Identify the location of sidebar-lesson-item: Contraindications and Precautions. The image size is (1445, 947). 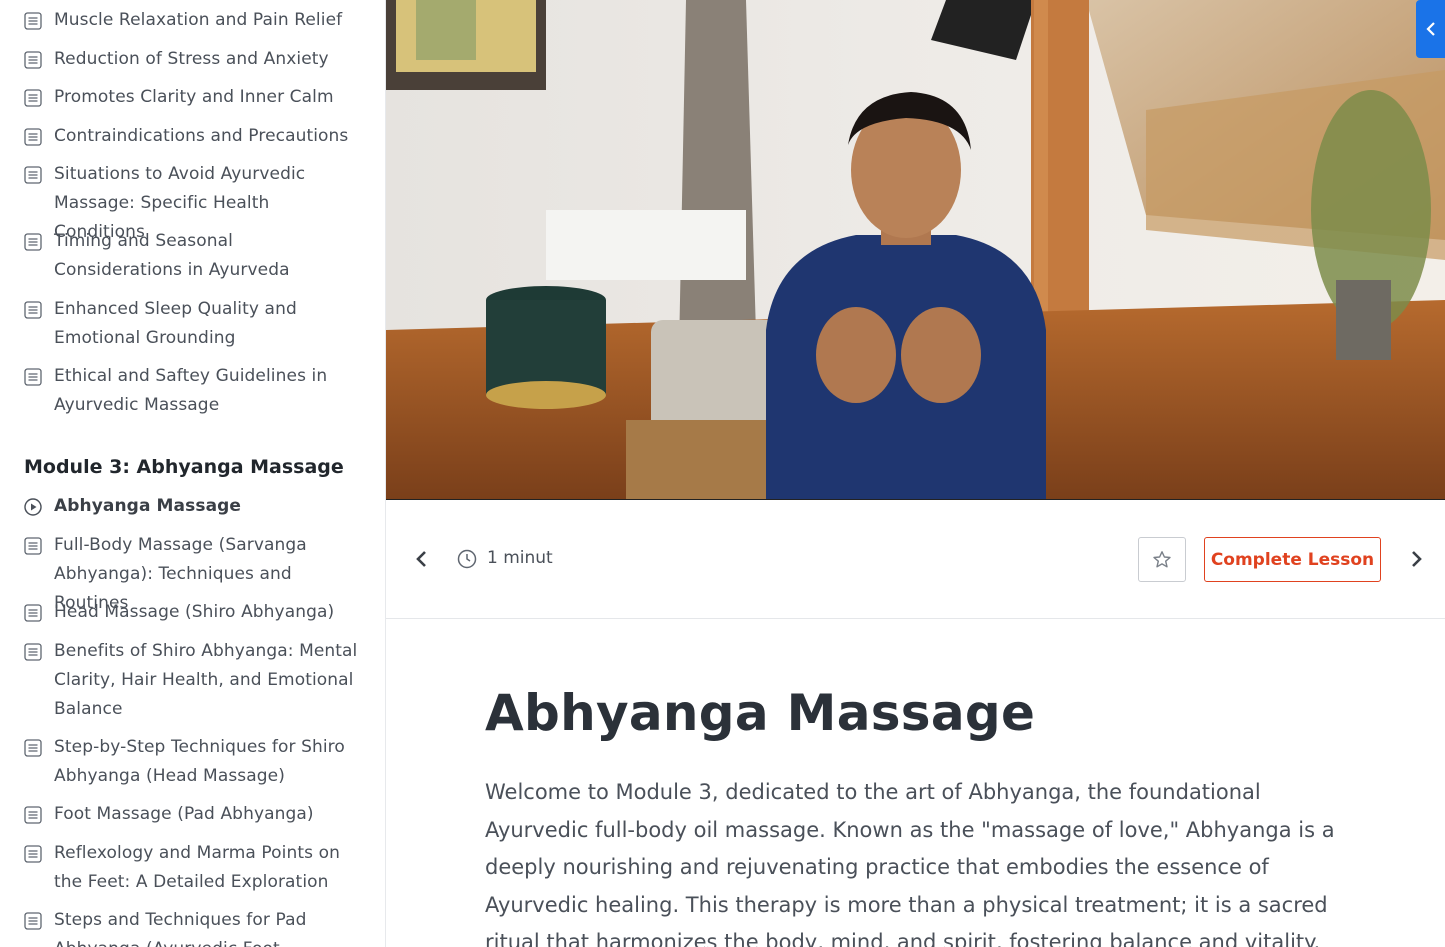
(194, 138).